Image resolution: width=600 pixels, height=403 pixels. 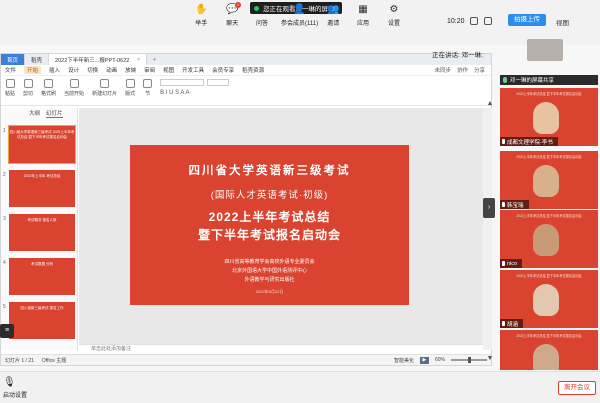 I want to click on menu-member: 会员专享, so click(x=223, y=70).